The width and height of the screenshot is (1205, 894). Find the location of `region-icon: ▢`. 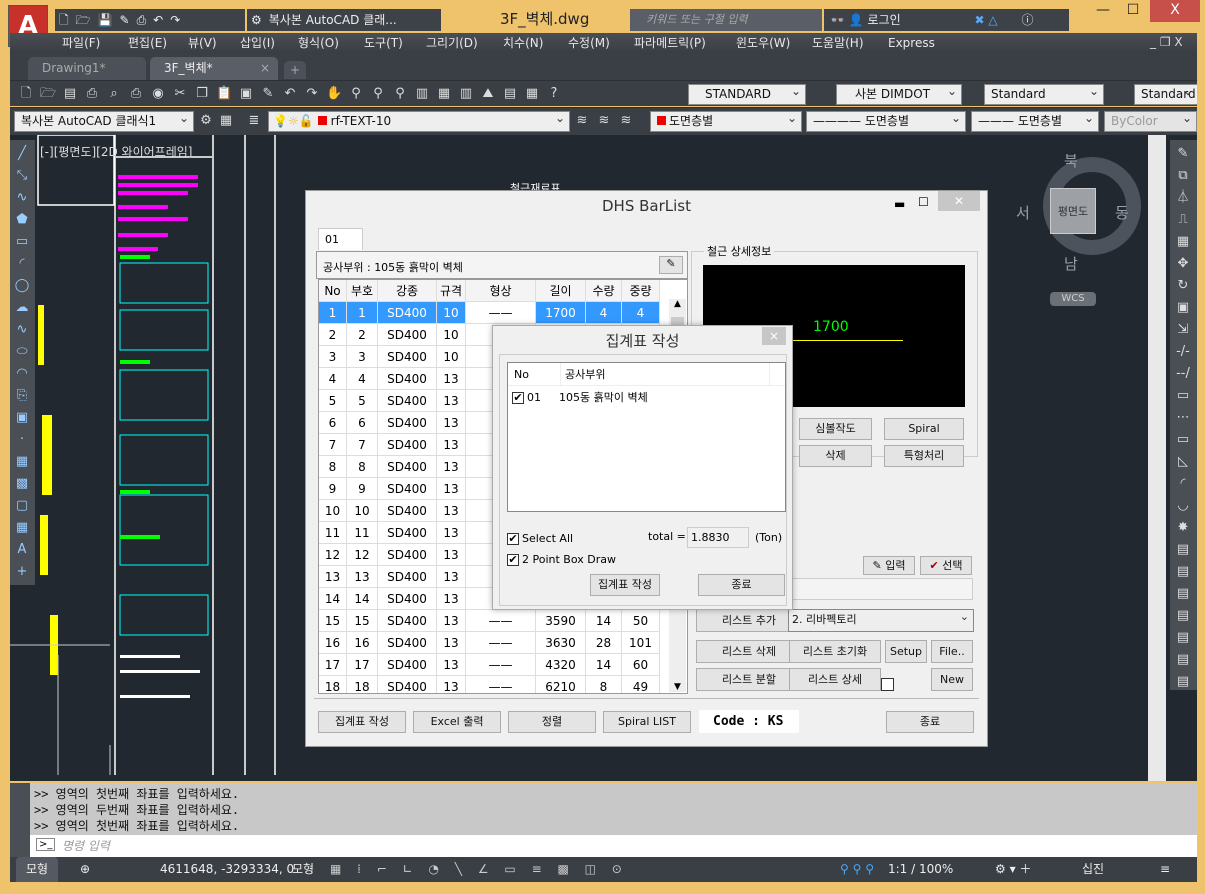

region-icon: ▢ is located at coordinates (22, 506).